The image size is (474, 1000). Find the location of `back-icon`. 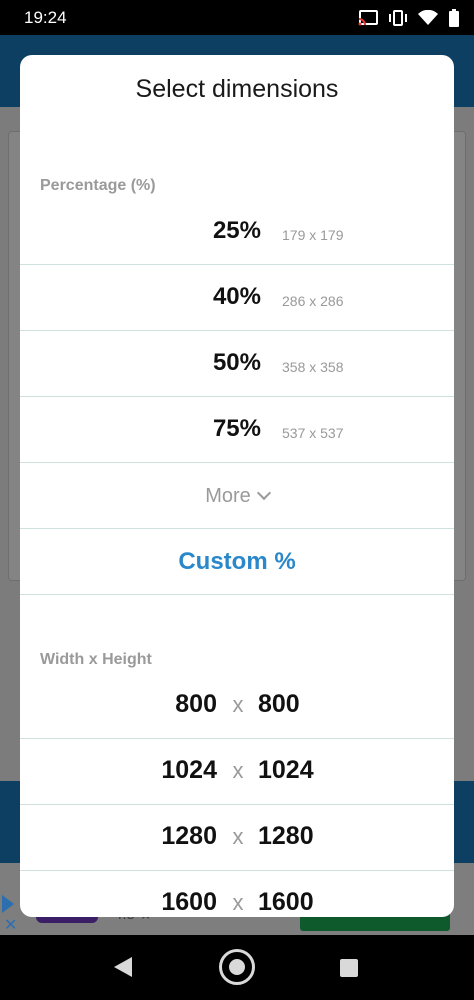

back-icon is located at coordinates (123, 967).